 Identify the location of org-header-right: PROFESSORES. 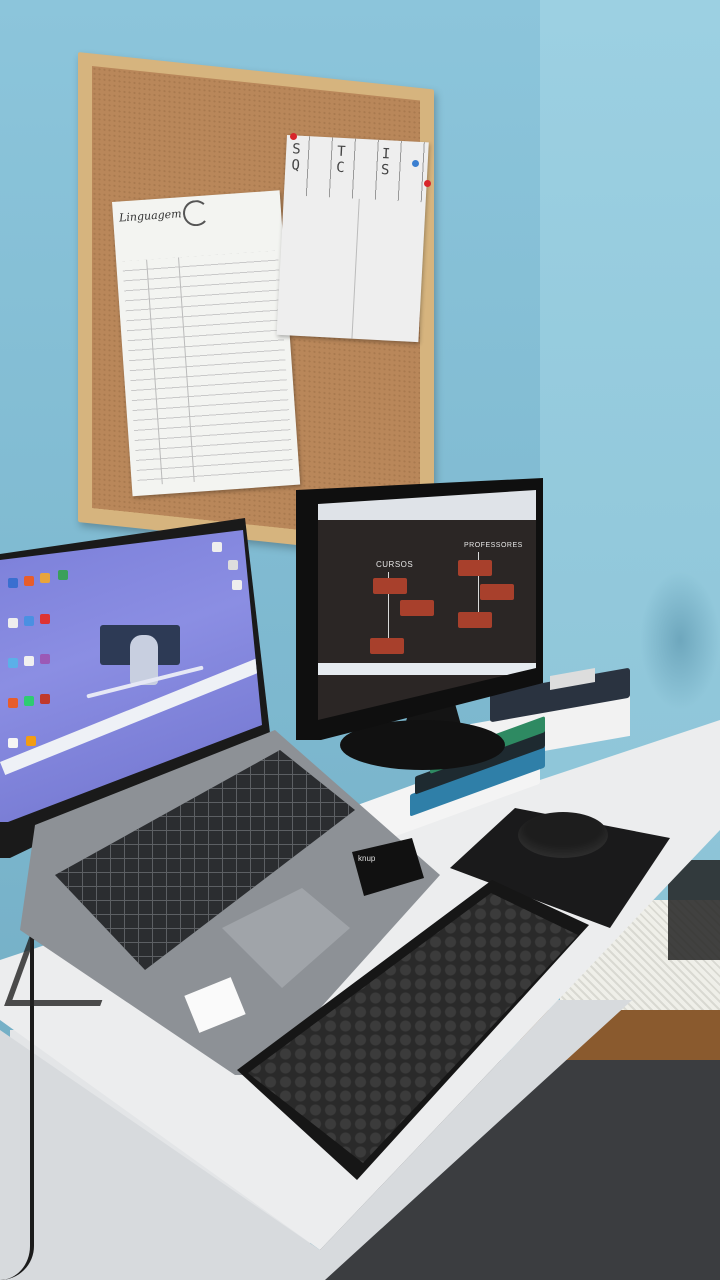
(493, 545).